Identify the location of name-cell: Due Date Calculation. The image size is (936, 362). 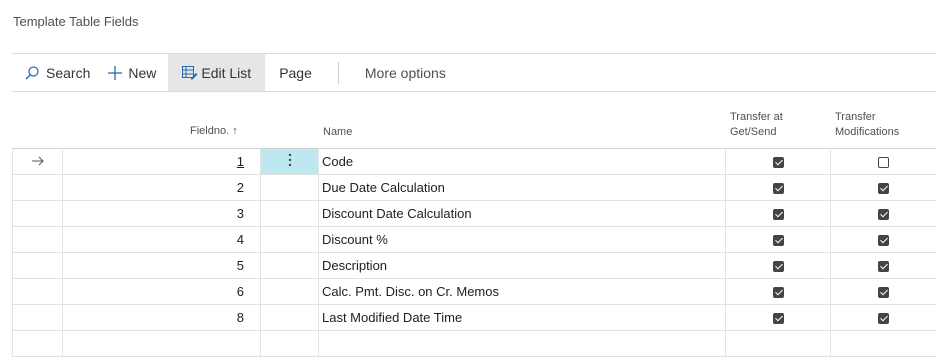
(522, 187).